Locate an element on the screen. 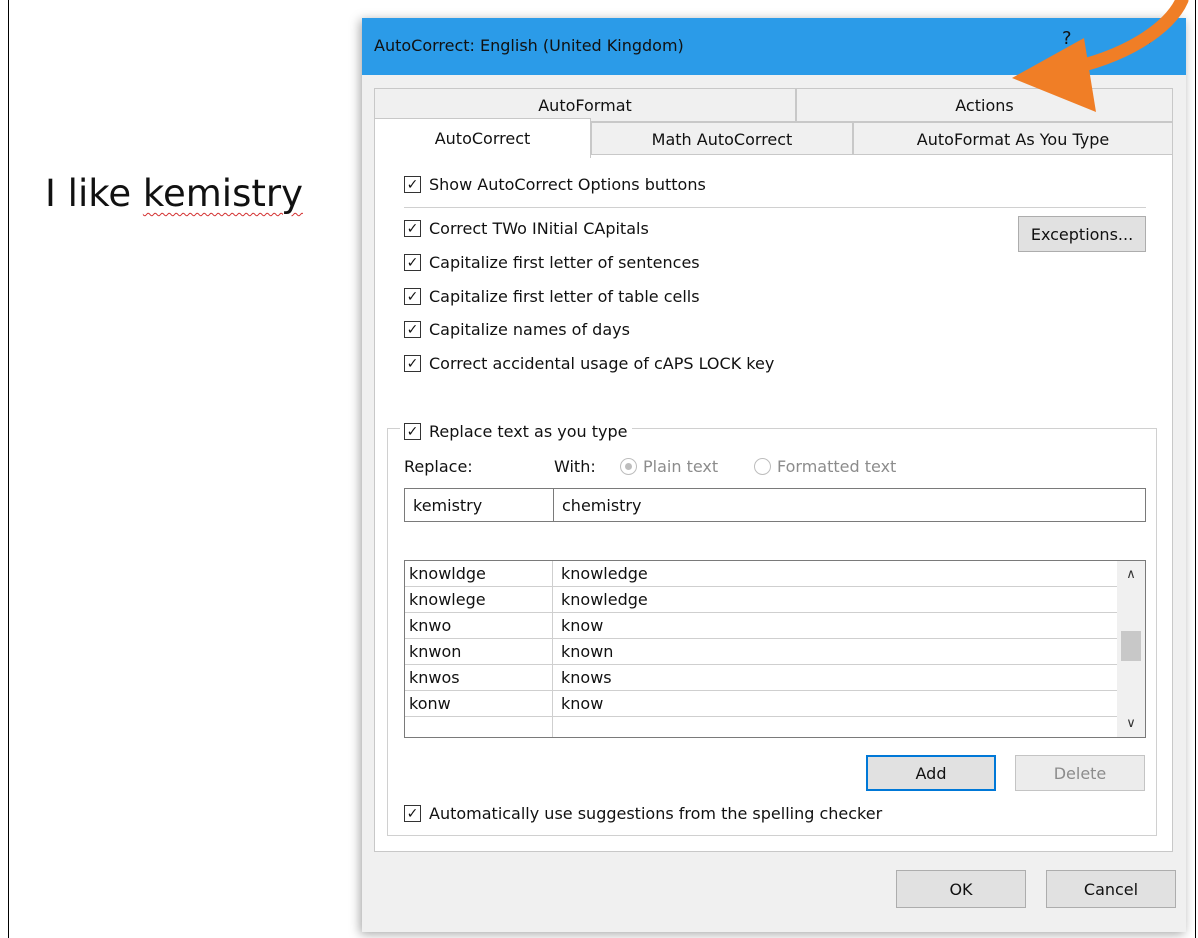  chevron-down-icon: ∨ is located at coordinates (1131, 723).